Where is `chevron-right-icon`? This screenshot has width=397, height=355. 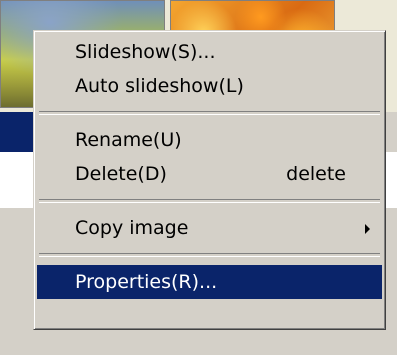
chevron-right-icon is located at coordinates (367, 229).